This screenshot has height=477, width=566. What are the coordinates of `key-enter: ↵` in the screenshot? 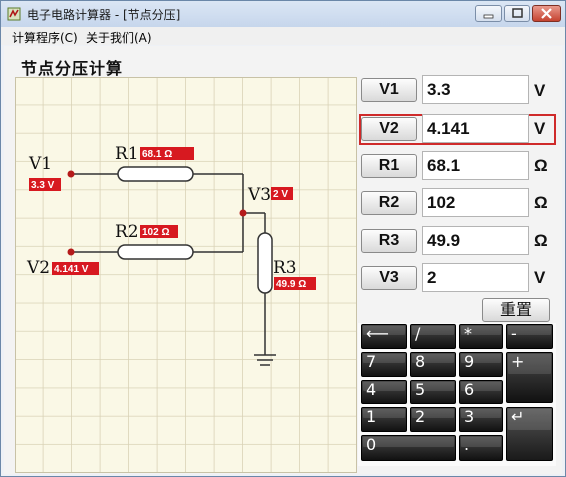 It's located at (529, 434).